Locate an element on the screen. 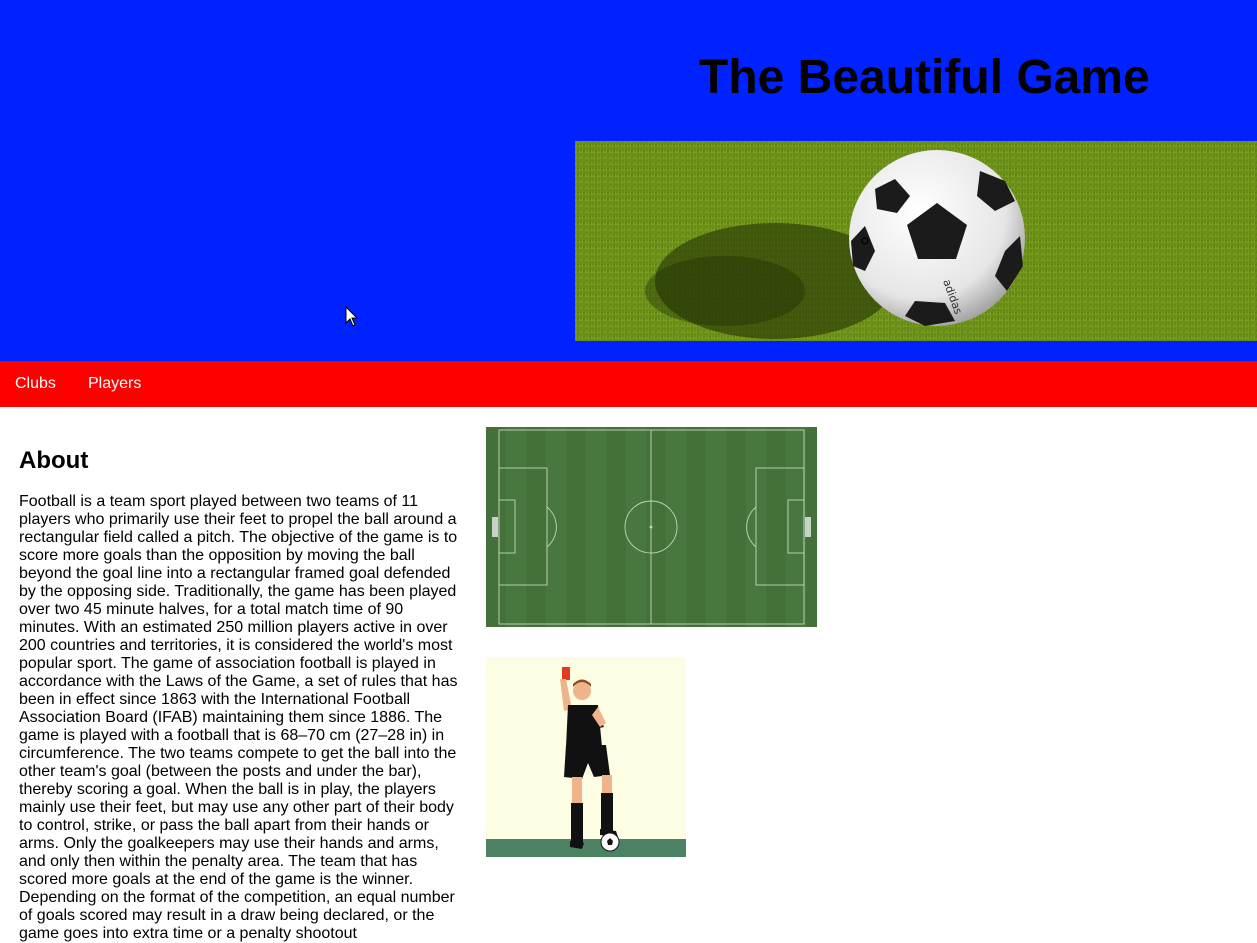  mouse-cursor-icon is located at coordinates (352, 316).